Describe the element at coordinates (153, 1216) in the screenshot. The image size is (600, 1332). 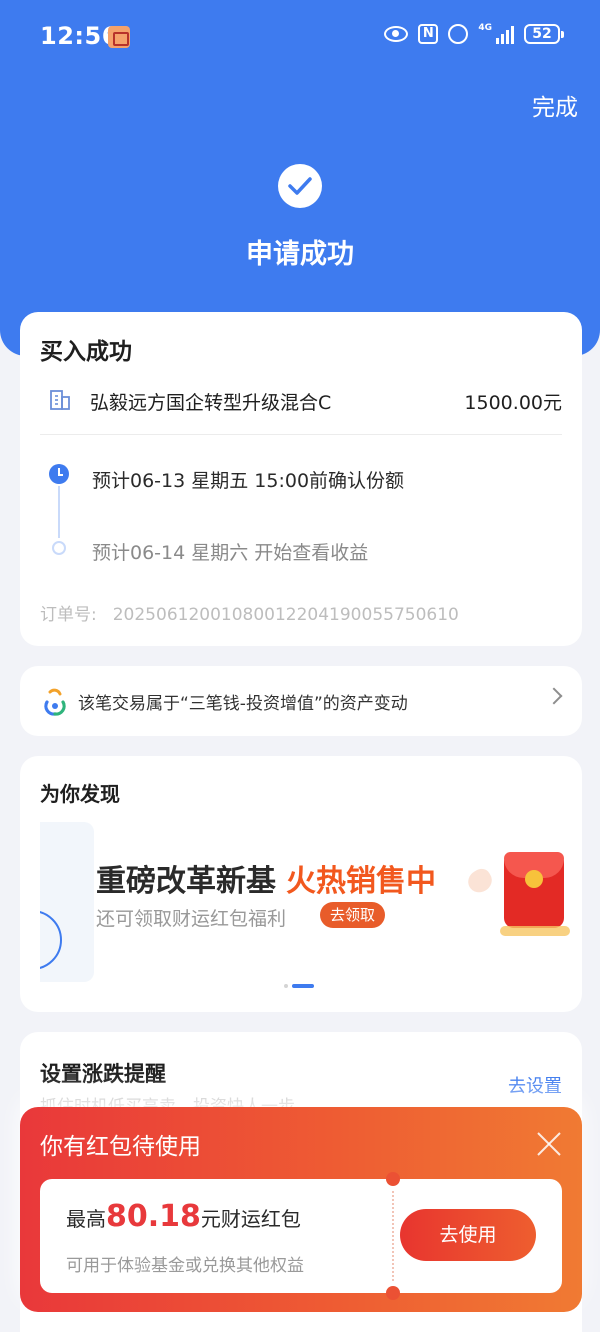
I see `coupon-amount: 80.18` at that location.